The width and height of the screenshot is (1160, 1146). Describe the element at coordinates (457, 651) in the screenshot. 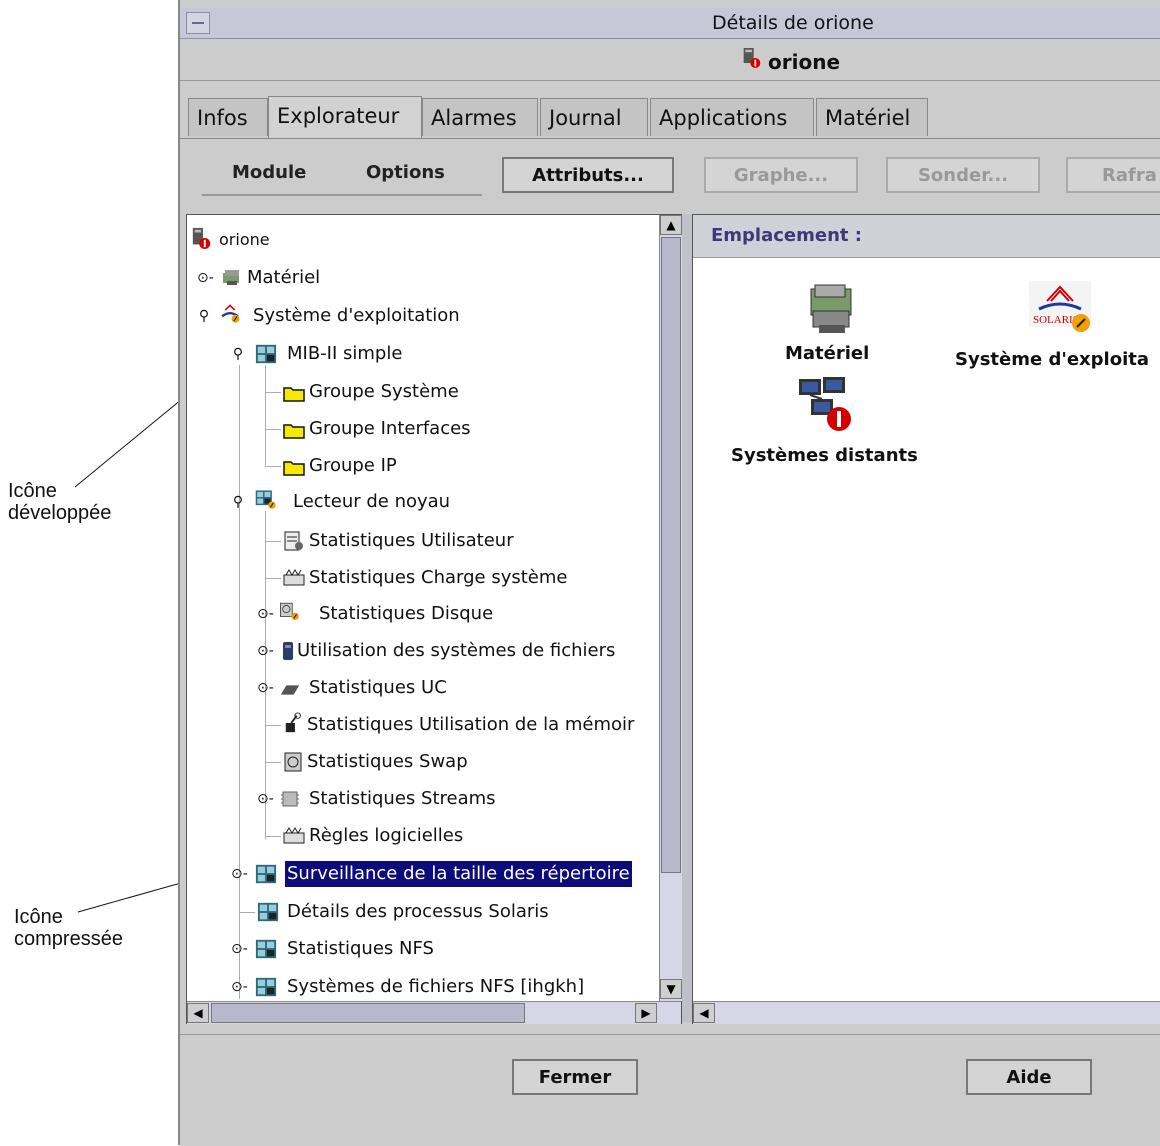

I see `tree-item-filesystem-usage: ⊙- Utilisation des systèmes de fichiers` at that location.